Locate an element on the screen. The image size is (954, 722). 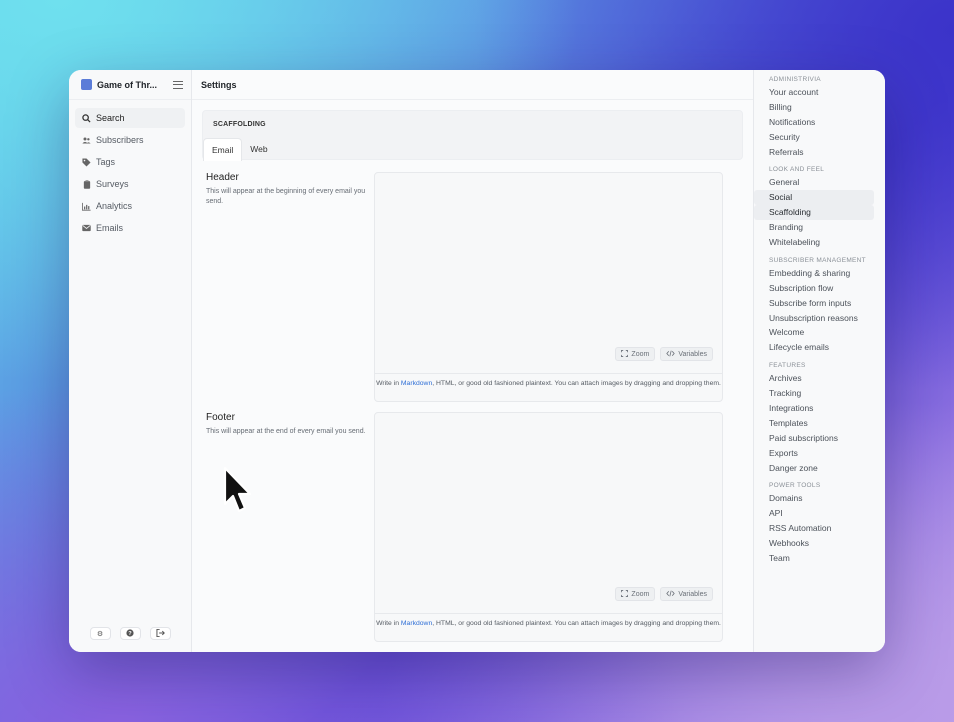
tab-email: Email is located at coordinates (223, 149).